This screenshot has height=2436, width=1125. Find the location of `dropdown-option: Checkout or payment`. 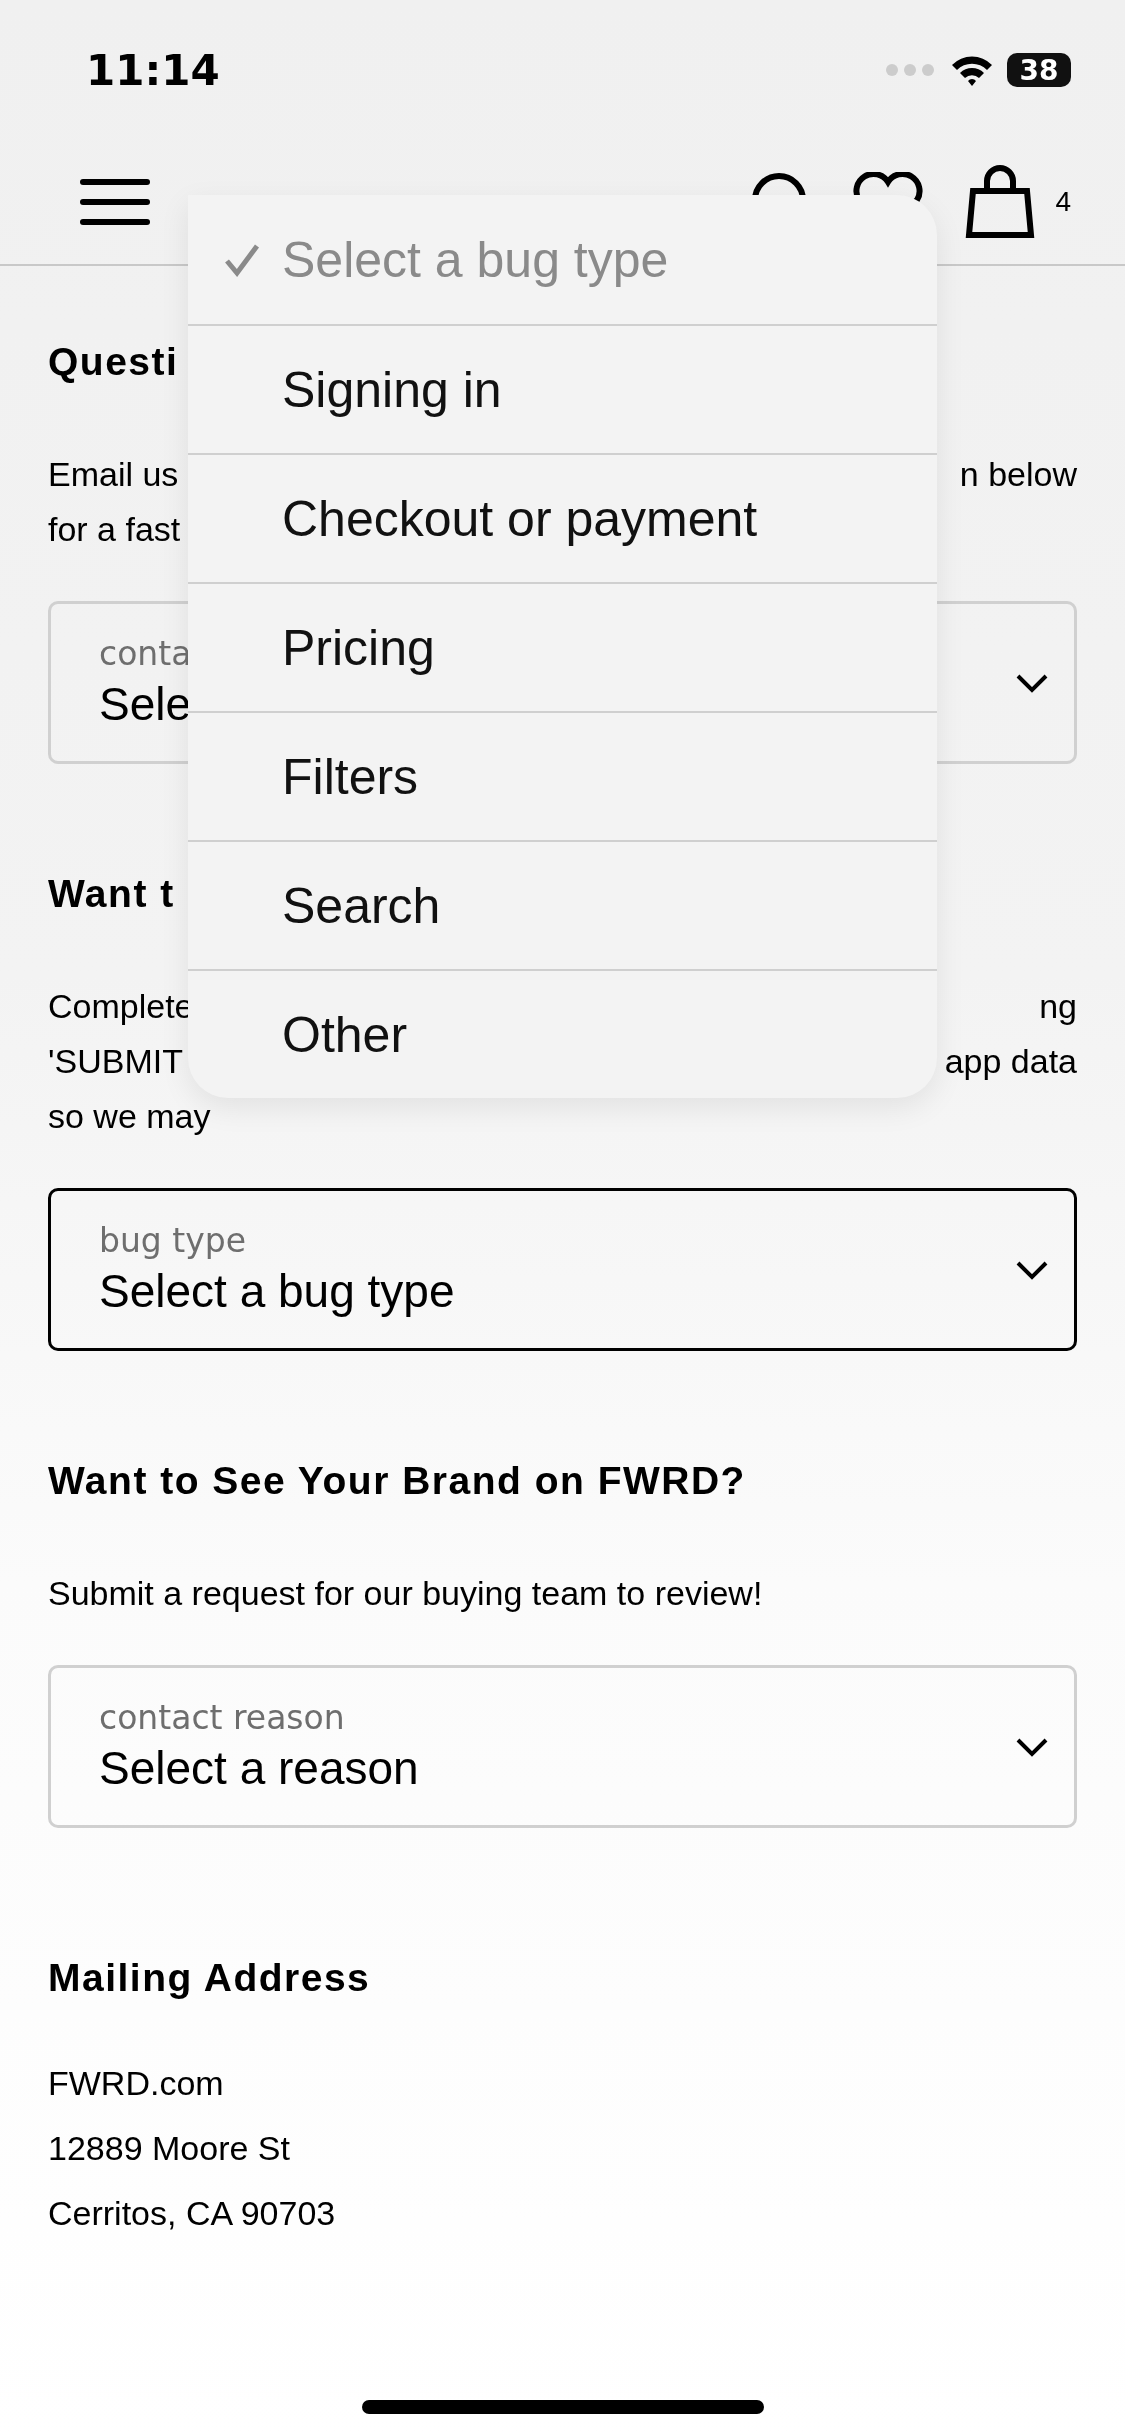

dropdown-option: Checkout or payment is located at coordinates (562, 517).